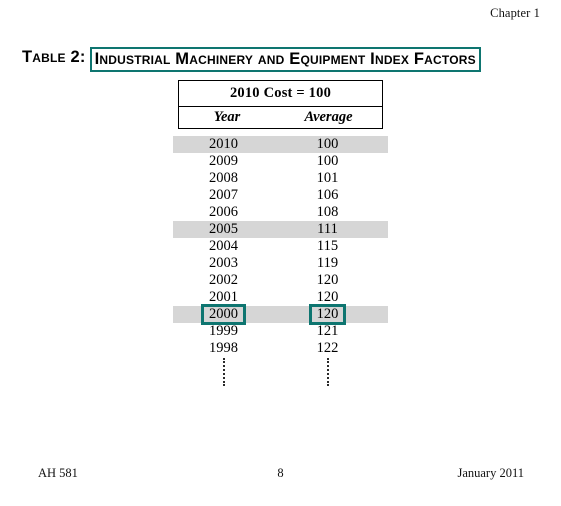 The height and width of the screenshot is (506, 561). What do you see at coordinates (280, 348) in the screenshot?
I see `table-row: 1998 122` at bounding box center [280, 348].